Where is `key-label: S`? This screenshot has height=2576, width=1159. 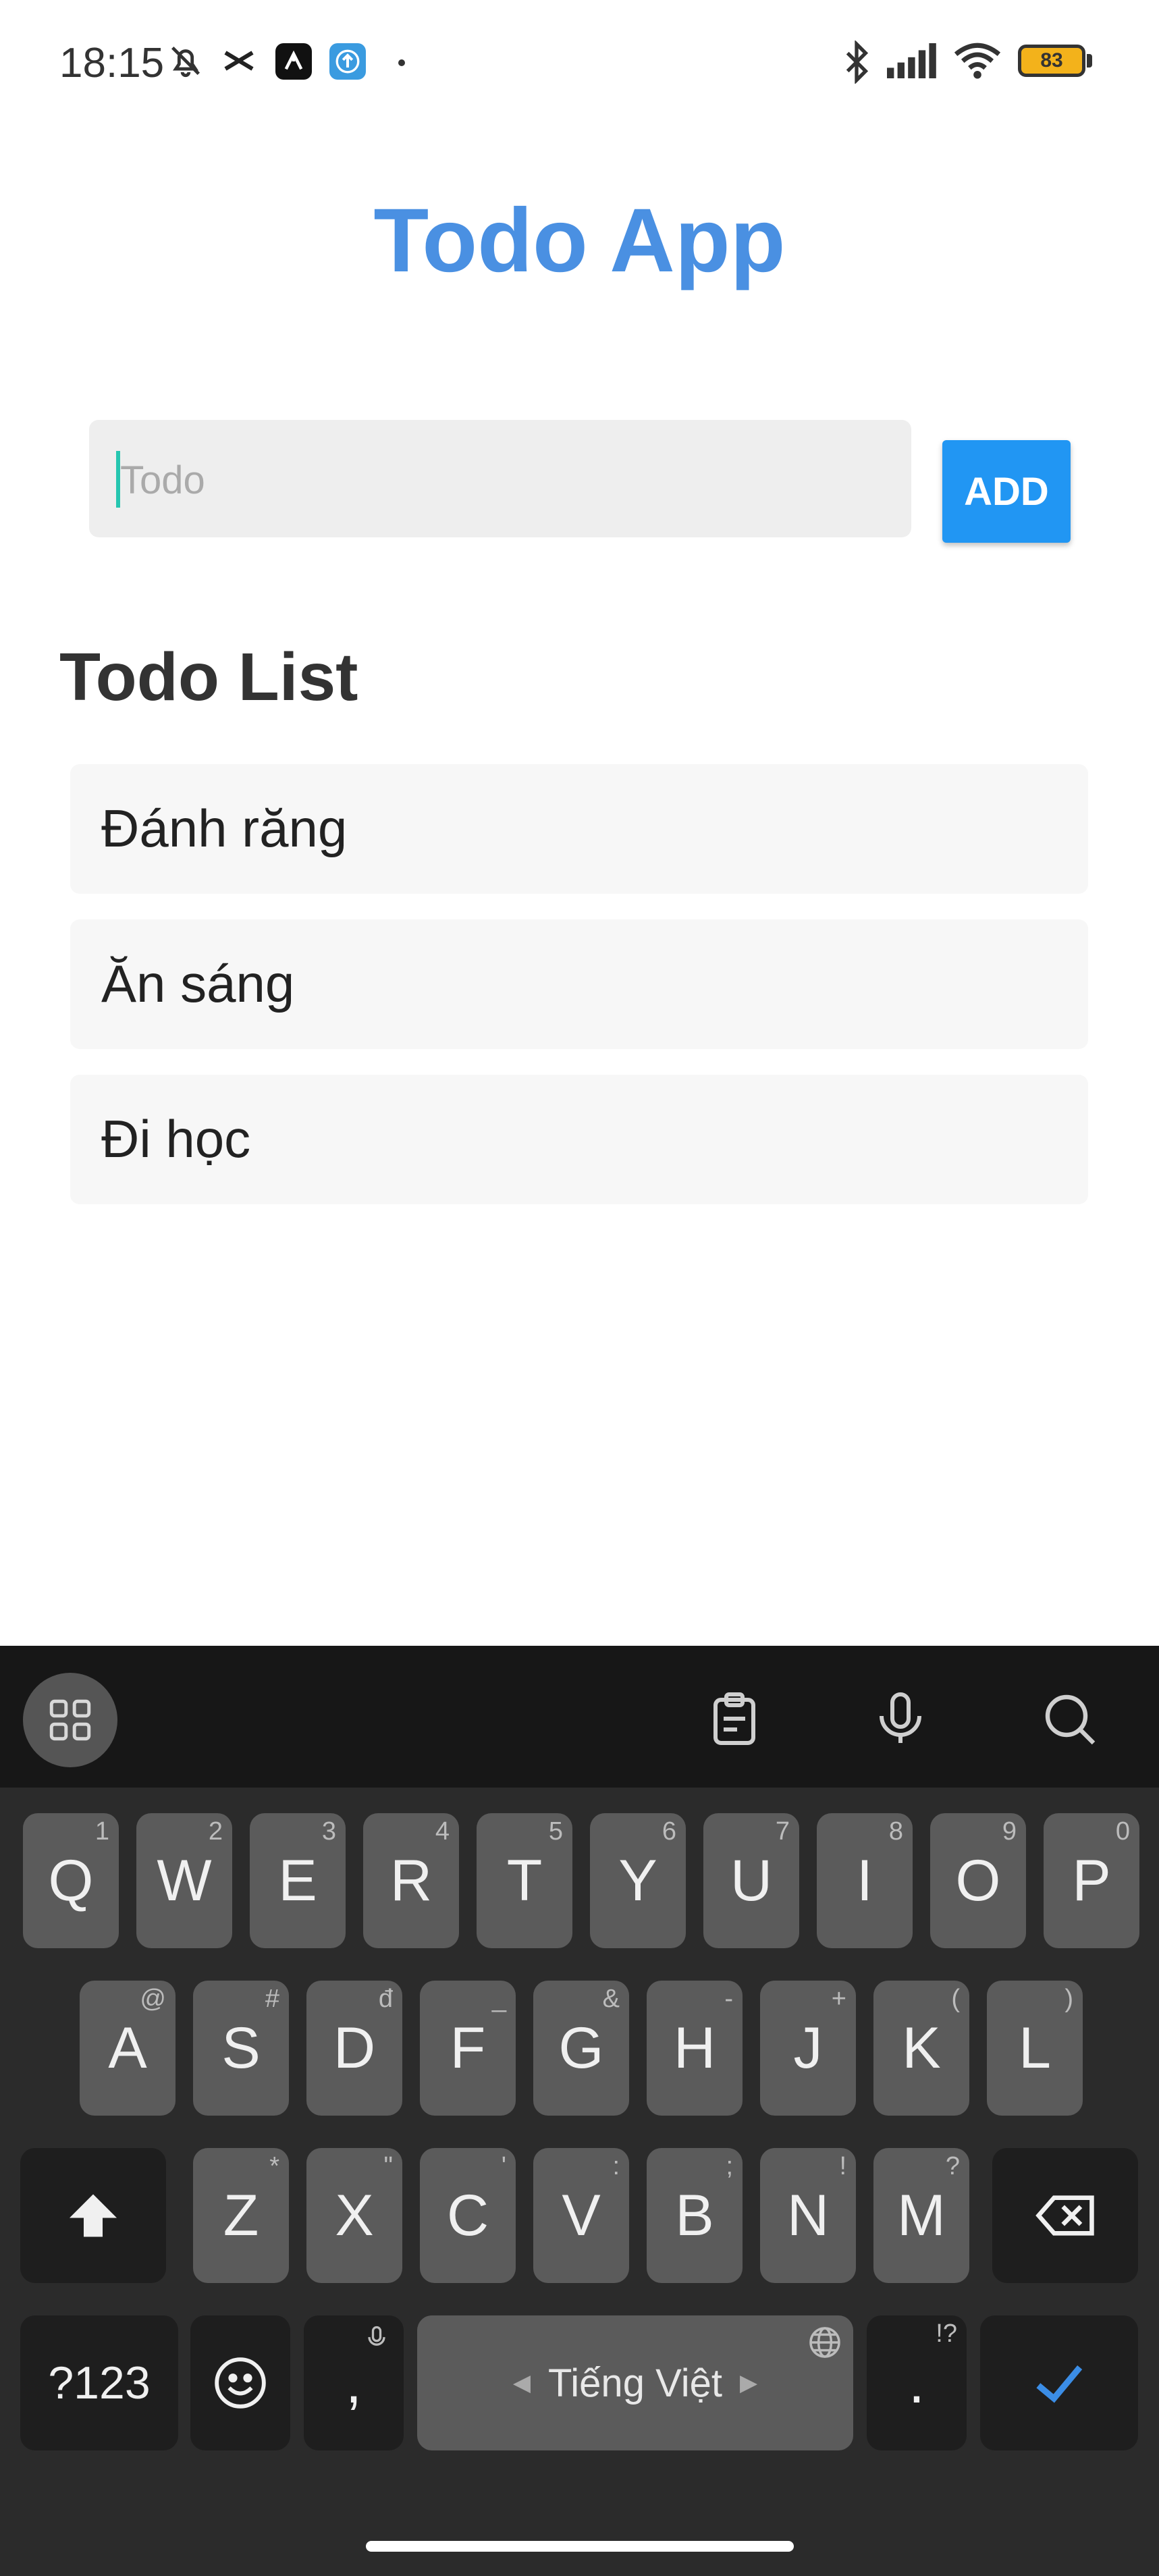 key-label: S is located at coordinates (241, 2048).